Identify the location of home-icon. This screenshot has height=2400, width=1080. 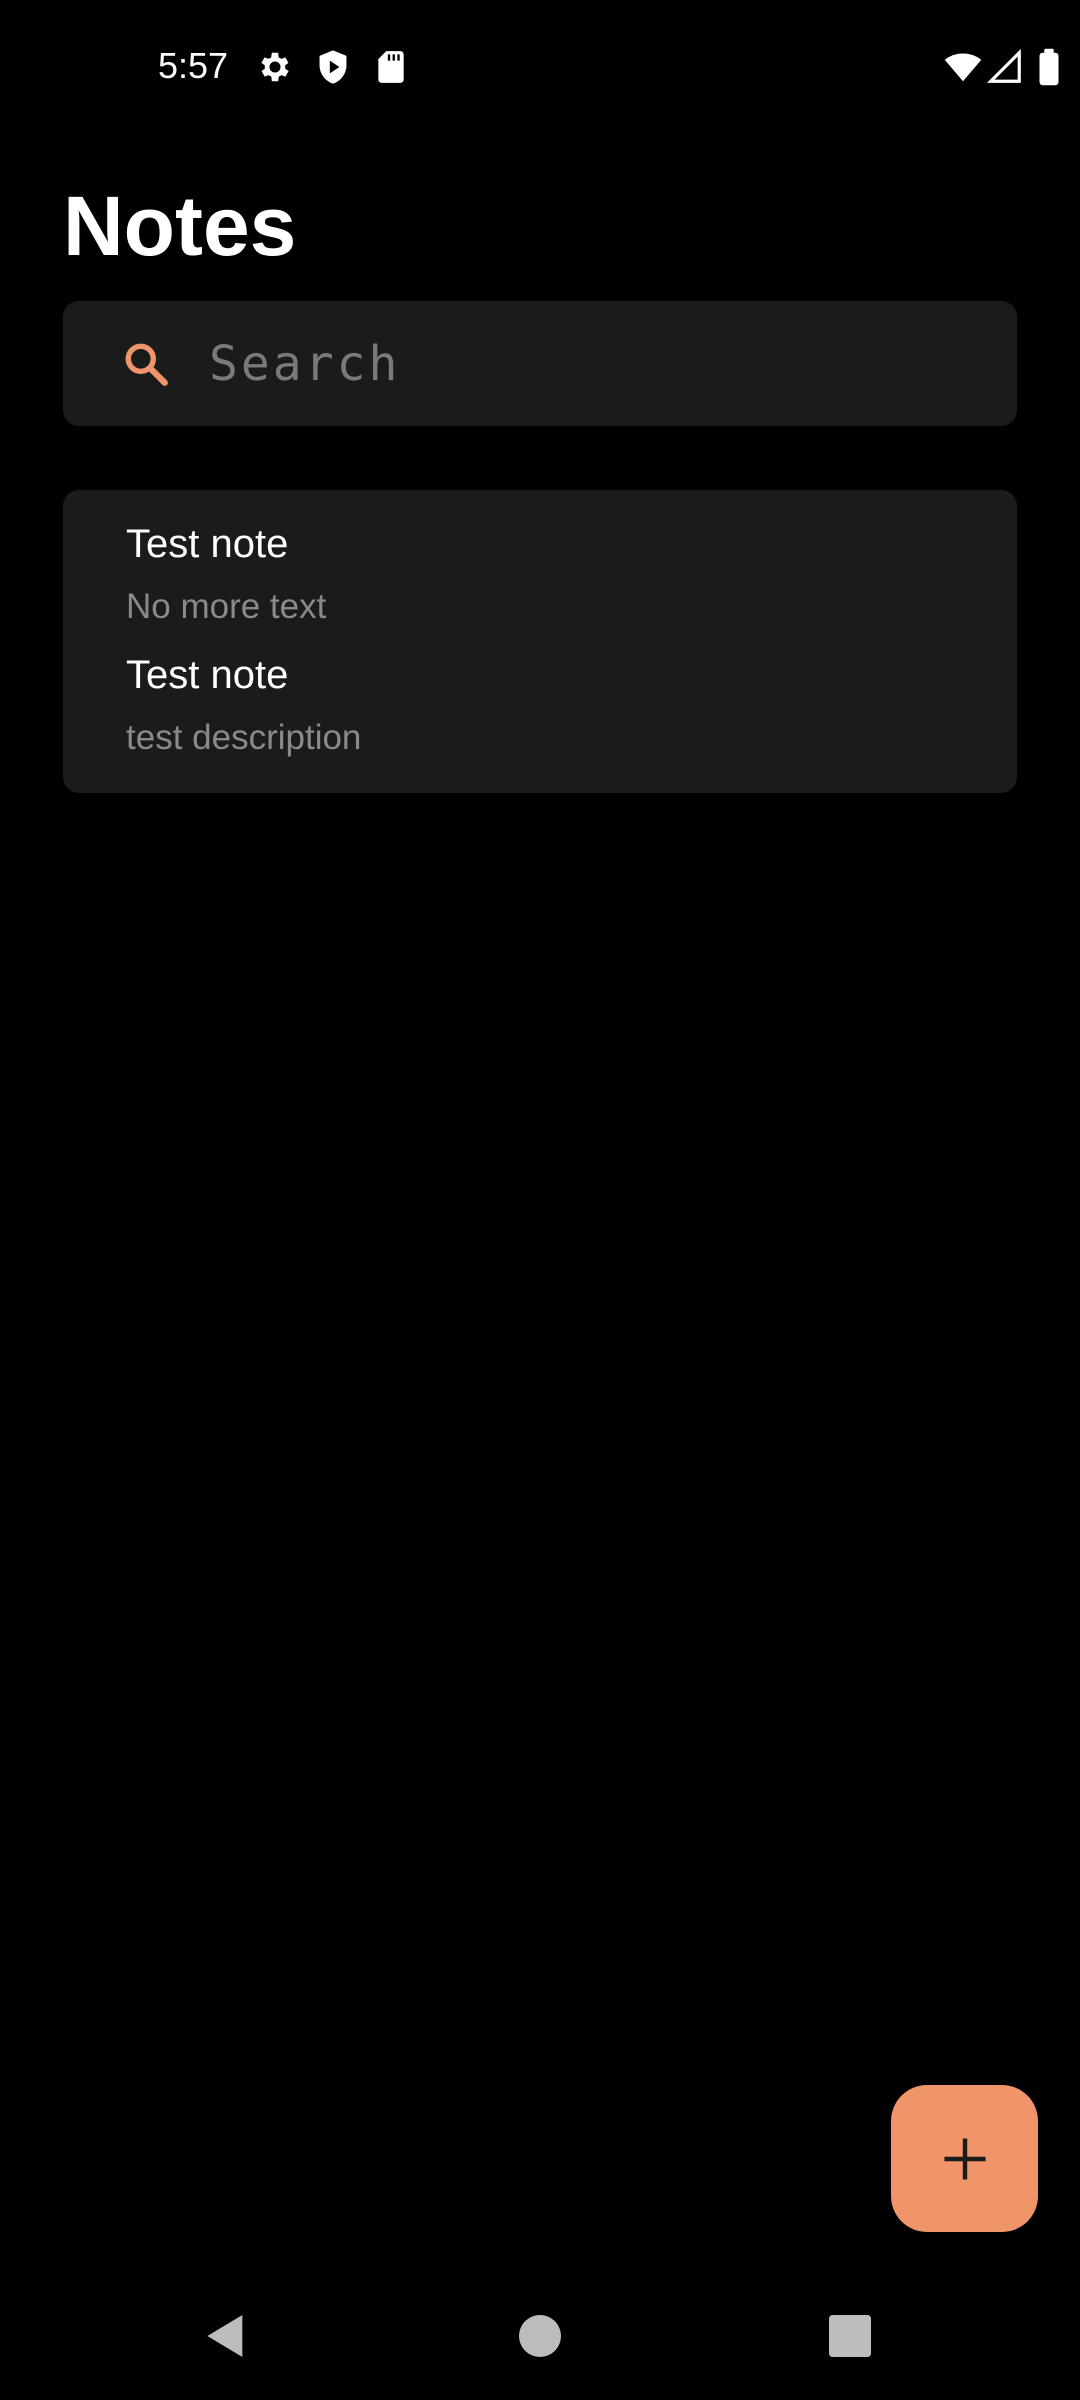
(540, 2336).